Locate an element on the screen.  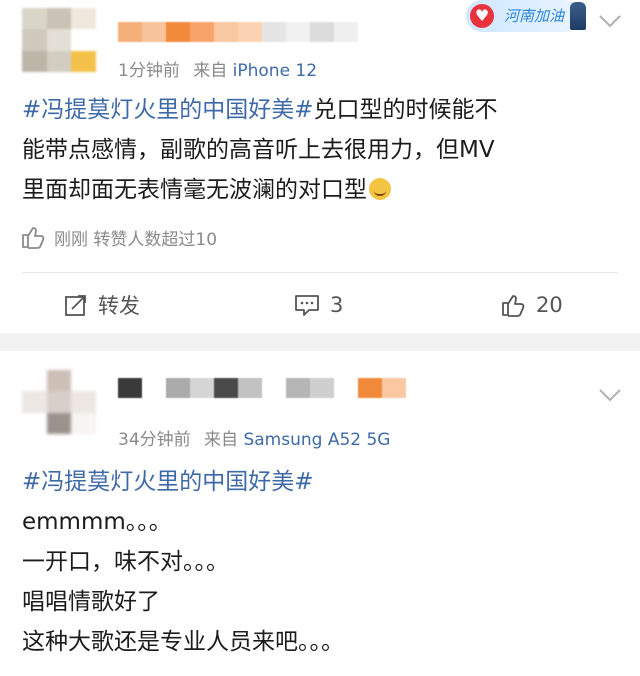
action-bar: 转发 3 20 is located at coordinates (320, 305).